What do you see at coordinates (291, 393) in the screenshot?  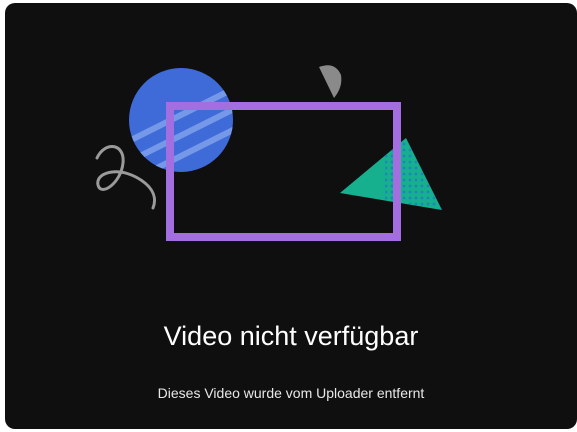 I see `video-unavailable-message: Dieses Video wurde vom Uploader entfernt` at bounding box center [291, 393].